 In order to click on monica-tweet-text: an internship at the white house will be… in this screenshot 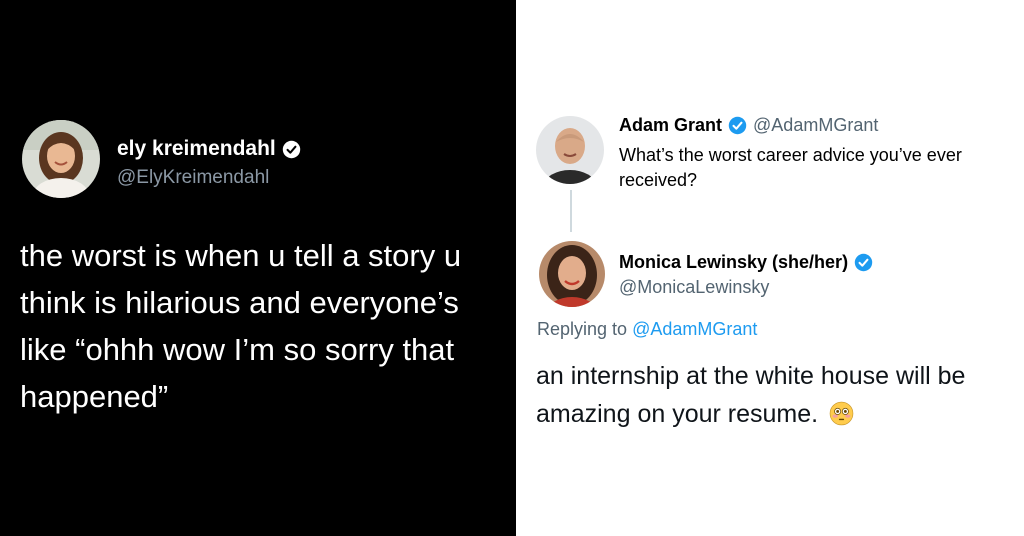, I will do `click(776, 395)`.